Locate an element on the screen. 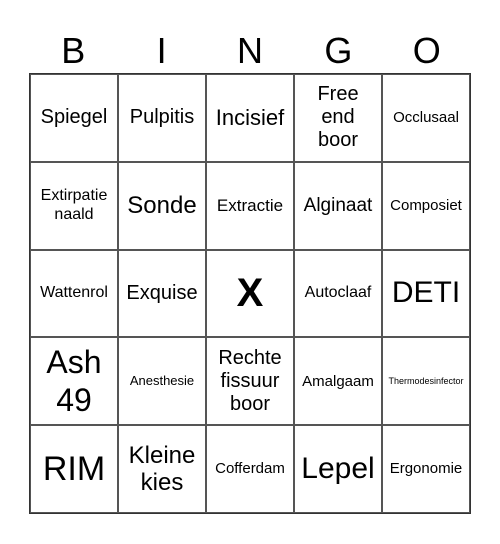  bingo-cell: Lepel is located at coordinates (338, 469).